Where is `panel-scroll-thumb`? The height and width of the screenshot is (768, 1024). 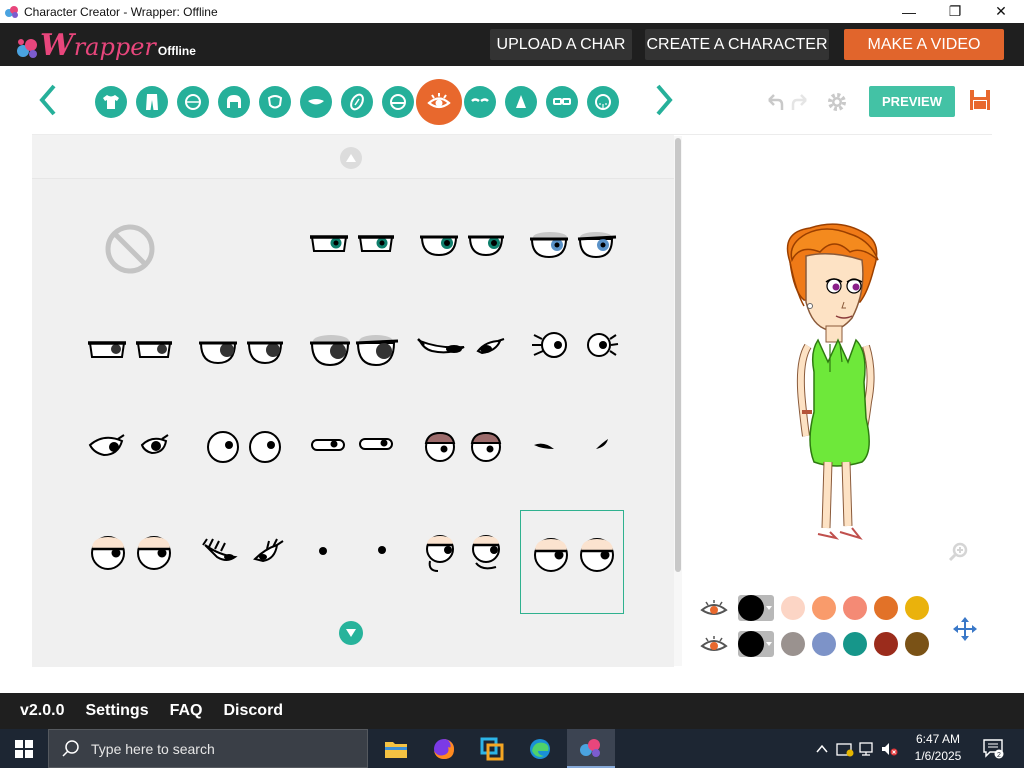
panel-scroll-thumb is located at coordinates (678, 355).